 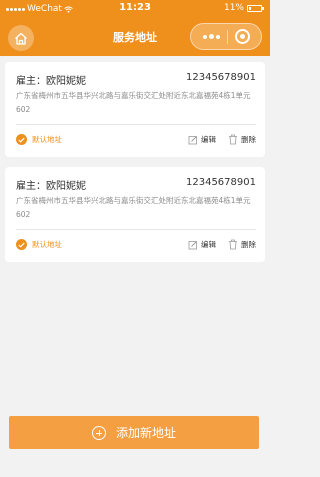 I want to click on add-address-label: 添加新地址, so click(x=145, y=433).